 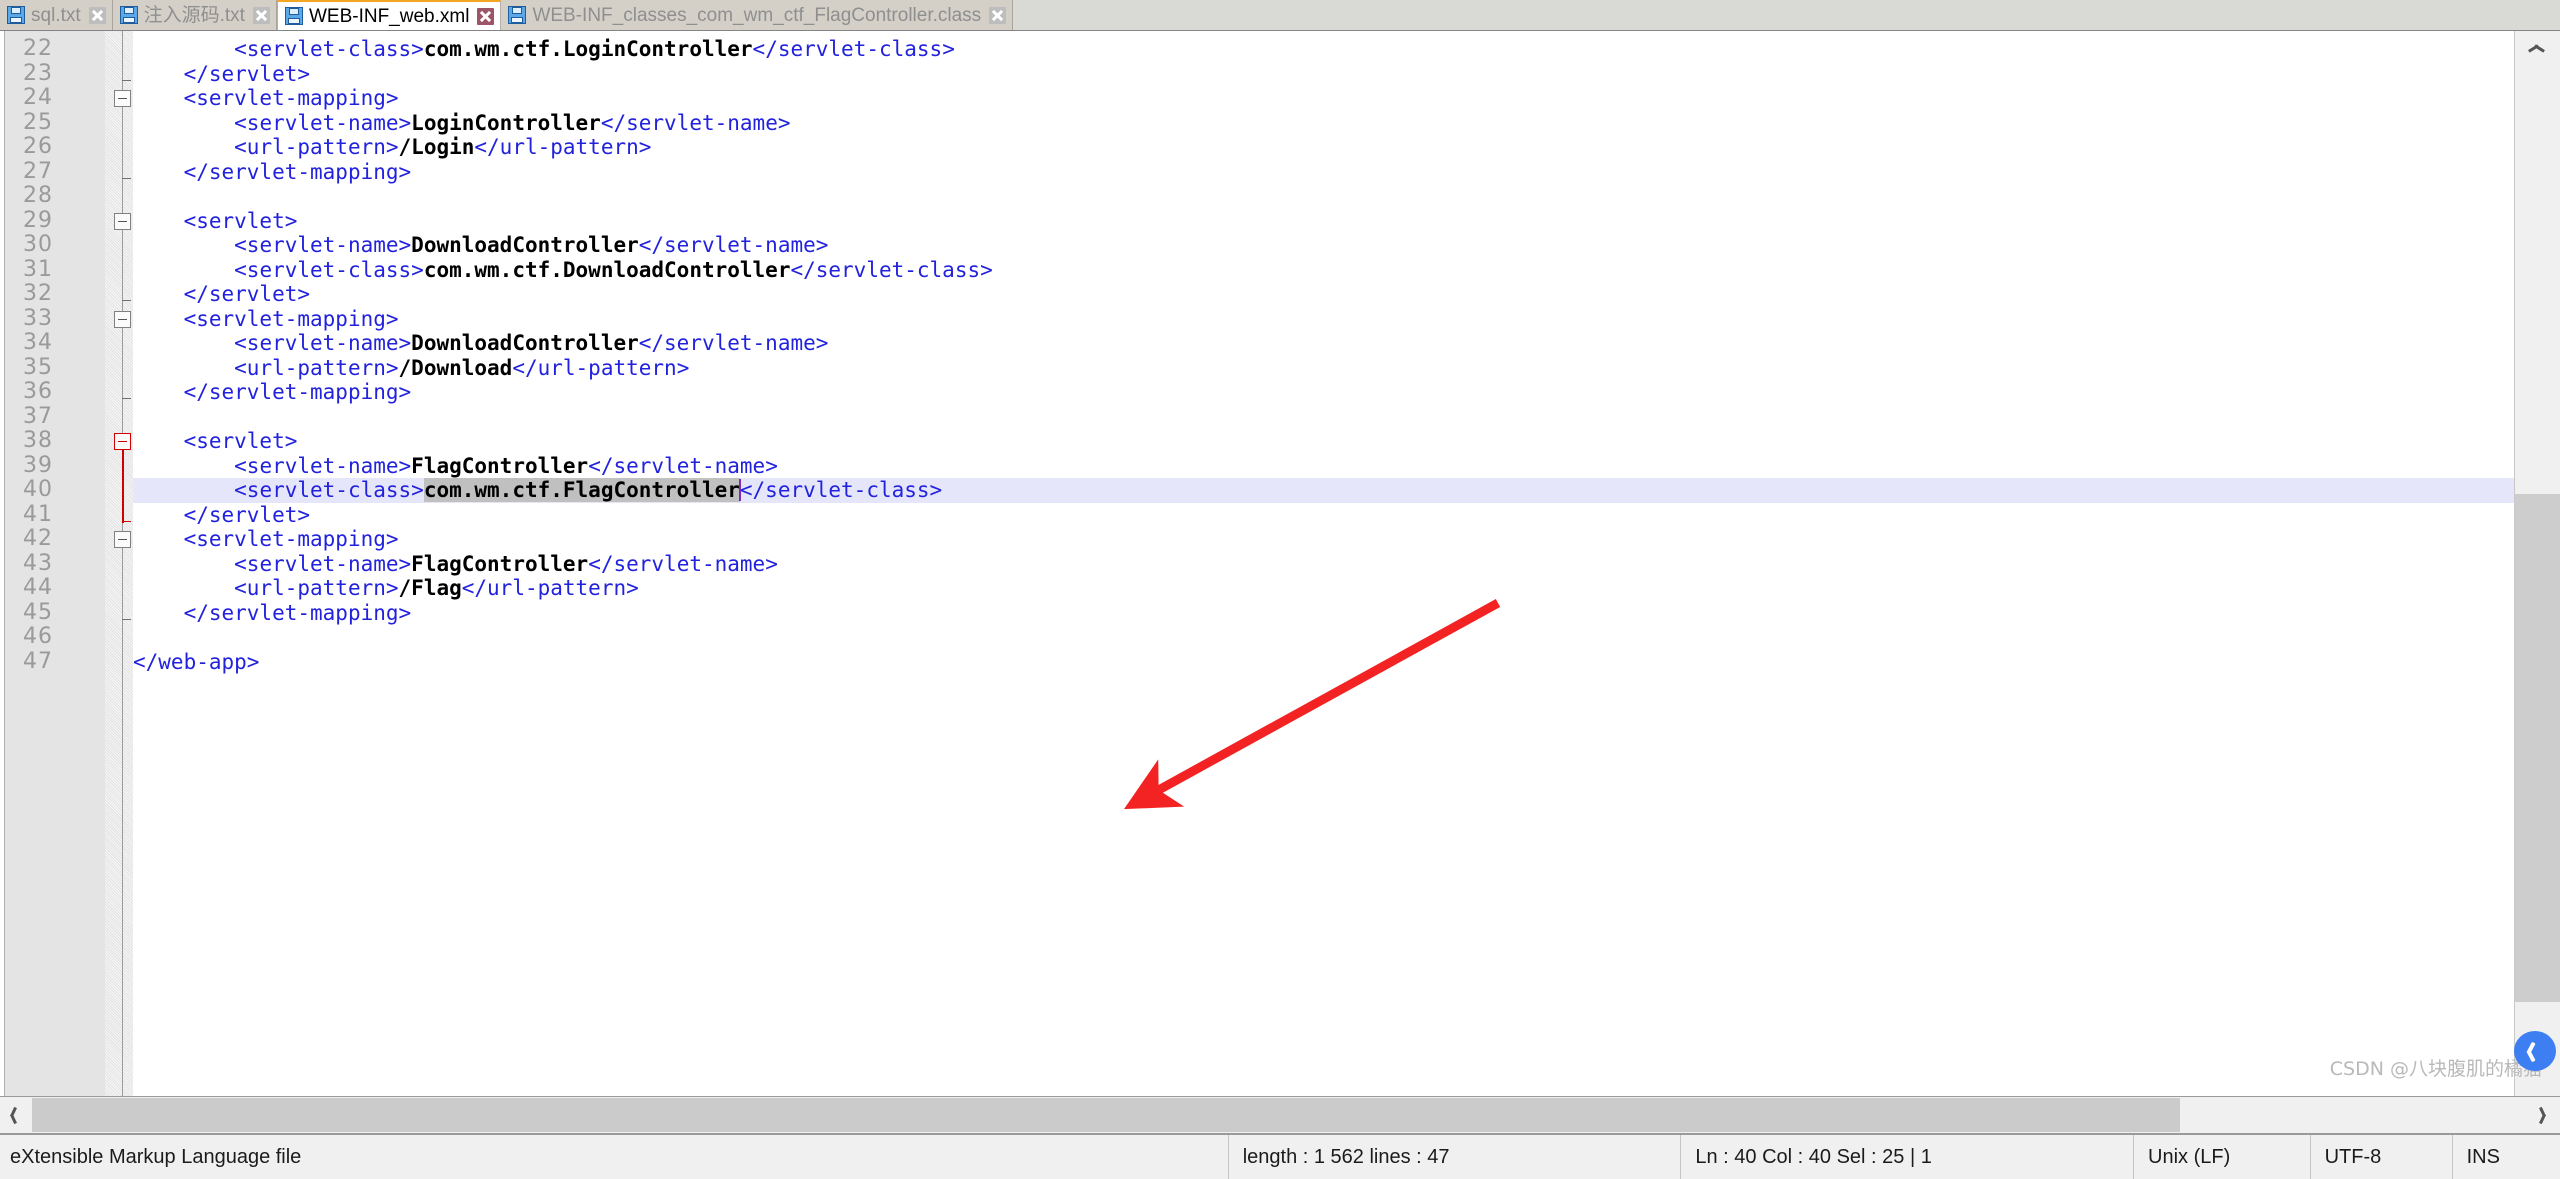 I want to click on code-line-35: <url-pattern>/Download</url-pattern>, so click(x=1323, y=368).